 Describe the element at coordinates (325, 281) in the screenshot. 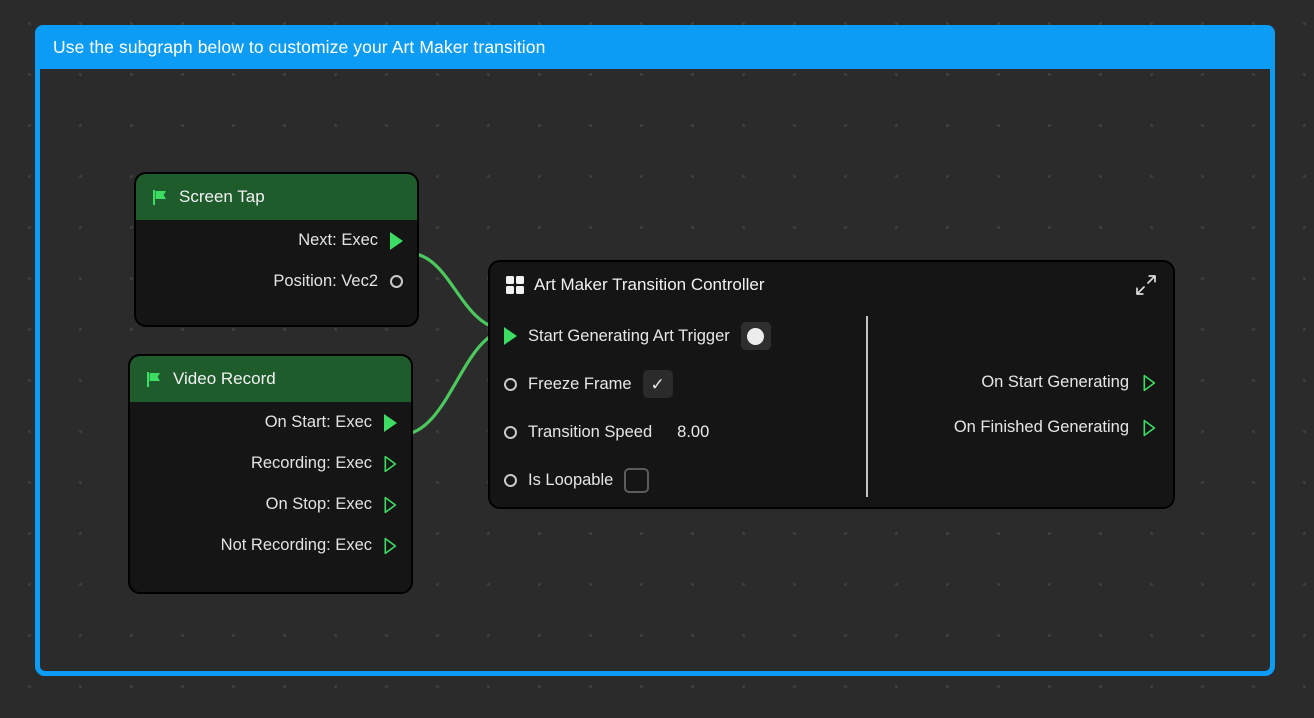

I see `port-label-position-vec2: Position: Vec2` at that location.